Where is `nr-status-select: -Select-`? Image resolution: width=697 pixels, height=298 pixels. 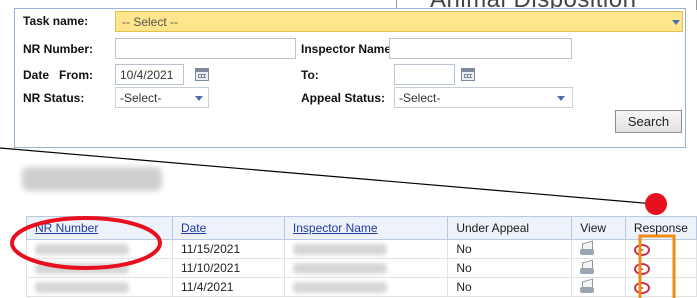 nr-status-select: -Select- is located at coordinates (162, 97).